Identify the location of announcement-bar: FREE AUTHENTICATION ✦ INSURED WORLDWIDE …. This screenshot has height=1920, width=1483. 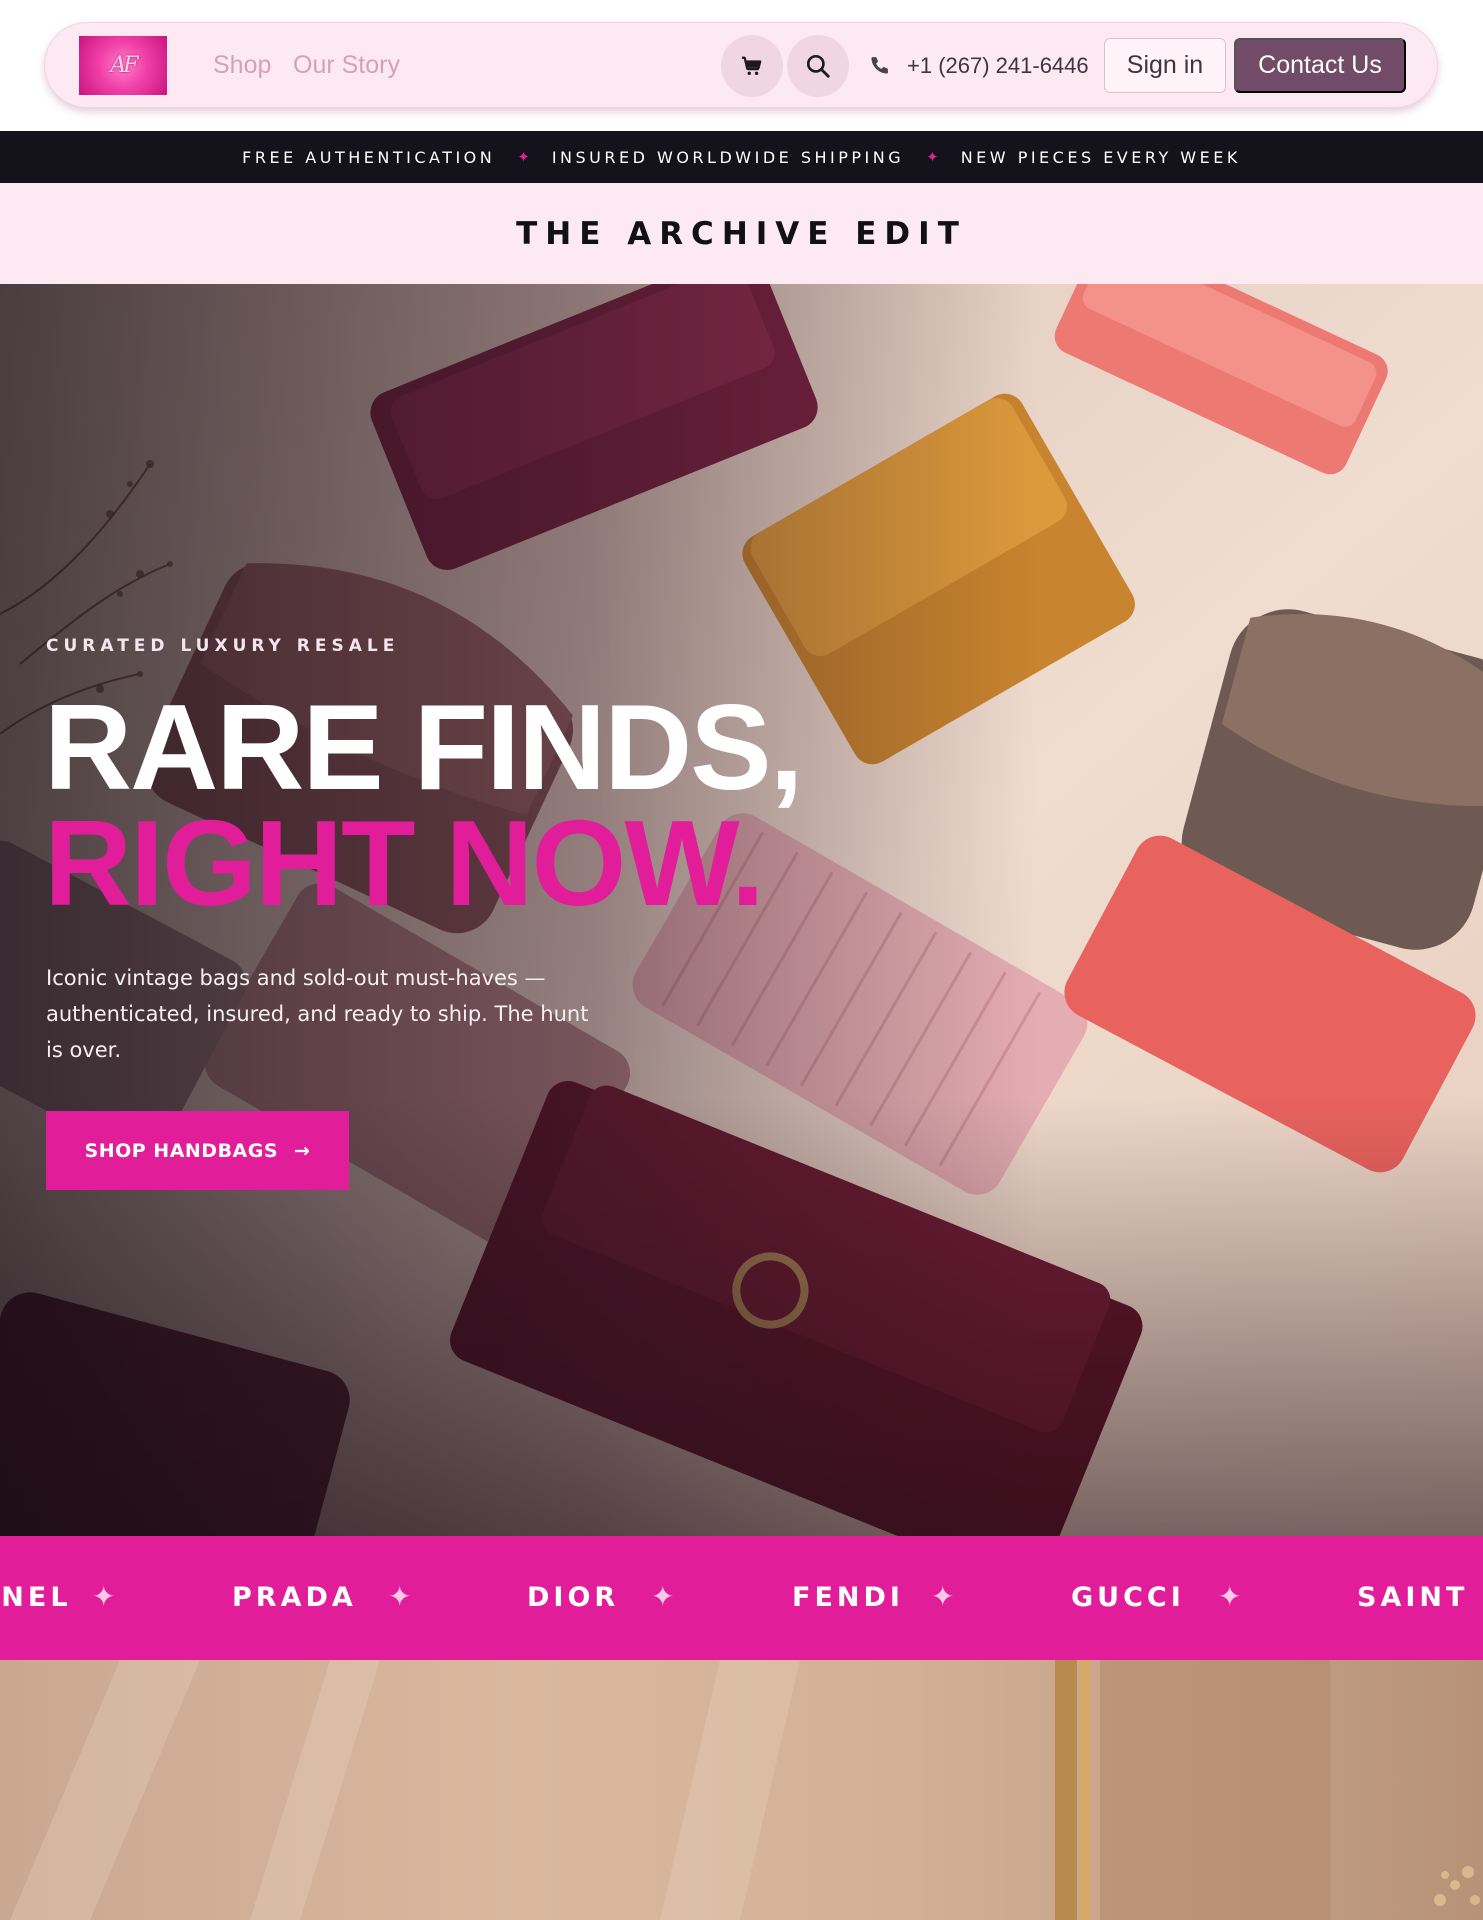
(741, 157).